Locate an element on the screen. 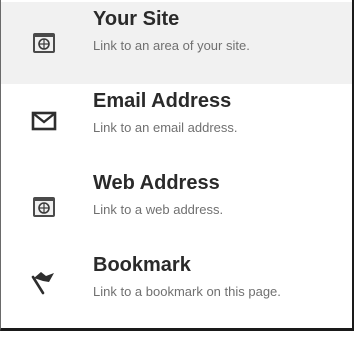 The width and height of the screenshot is (360, 340). menu-item-description: Link to an area of your site. is located at coordinates (171, 45).